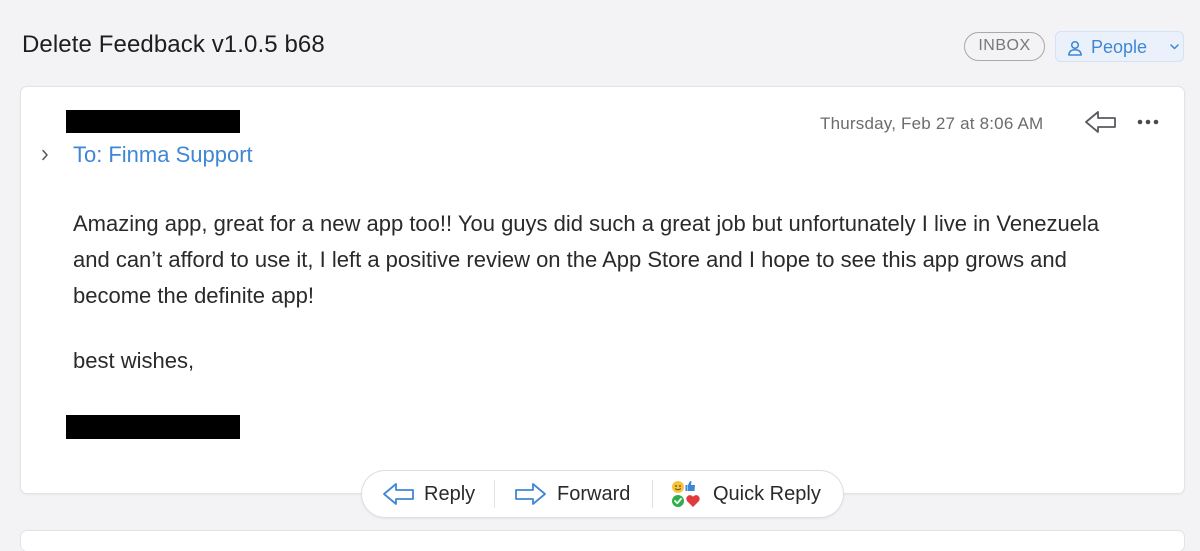 This screenshot has width=1200, height=551. Describe the element at coordinates (686, 494) in the screenshot. I see `quick-reply-emoji-icon` at that location.